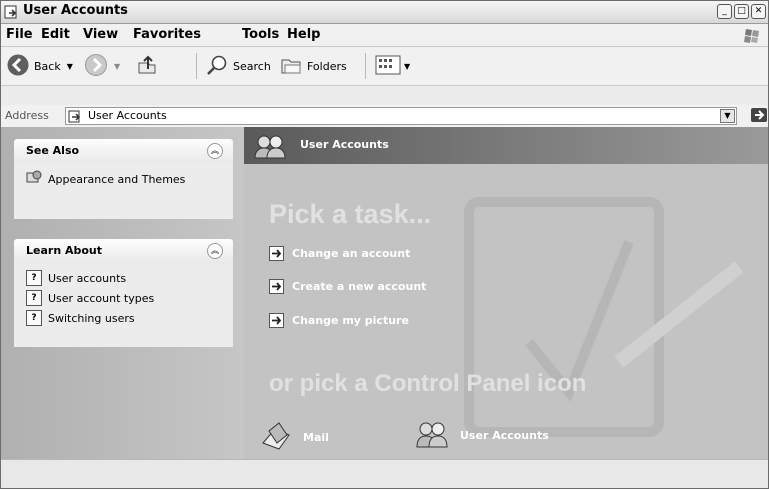 This screenshot has height=489, width=769. Describe the element at coordinates (428, 383) in the screenshot. I see `pick-icon-heading: or pick a Control Panel icon` at that location.